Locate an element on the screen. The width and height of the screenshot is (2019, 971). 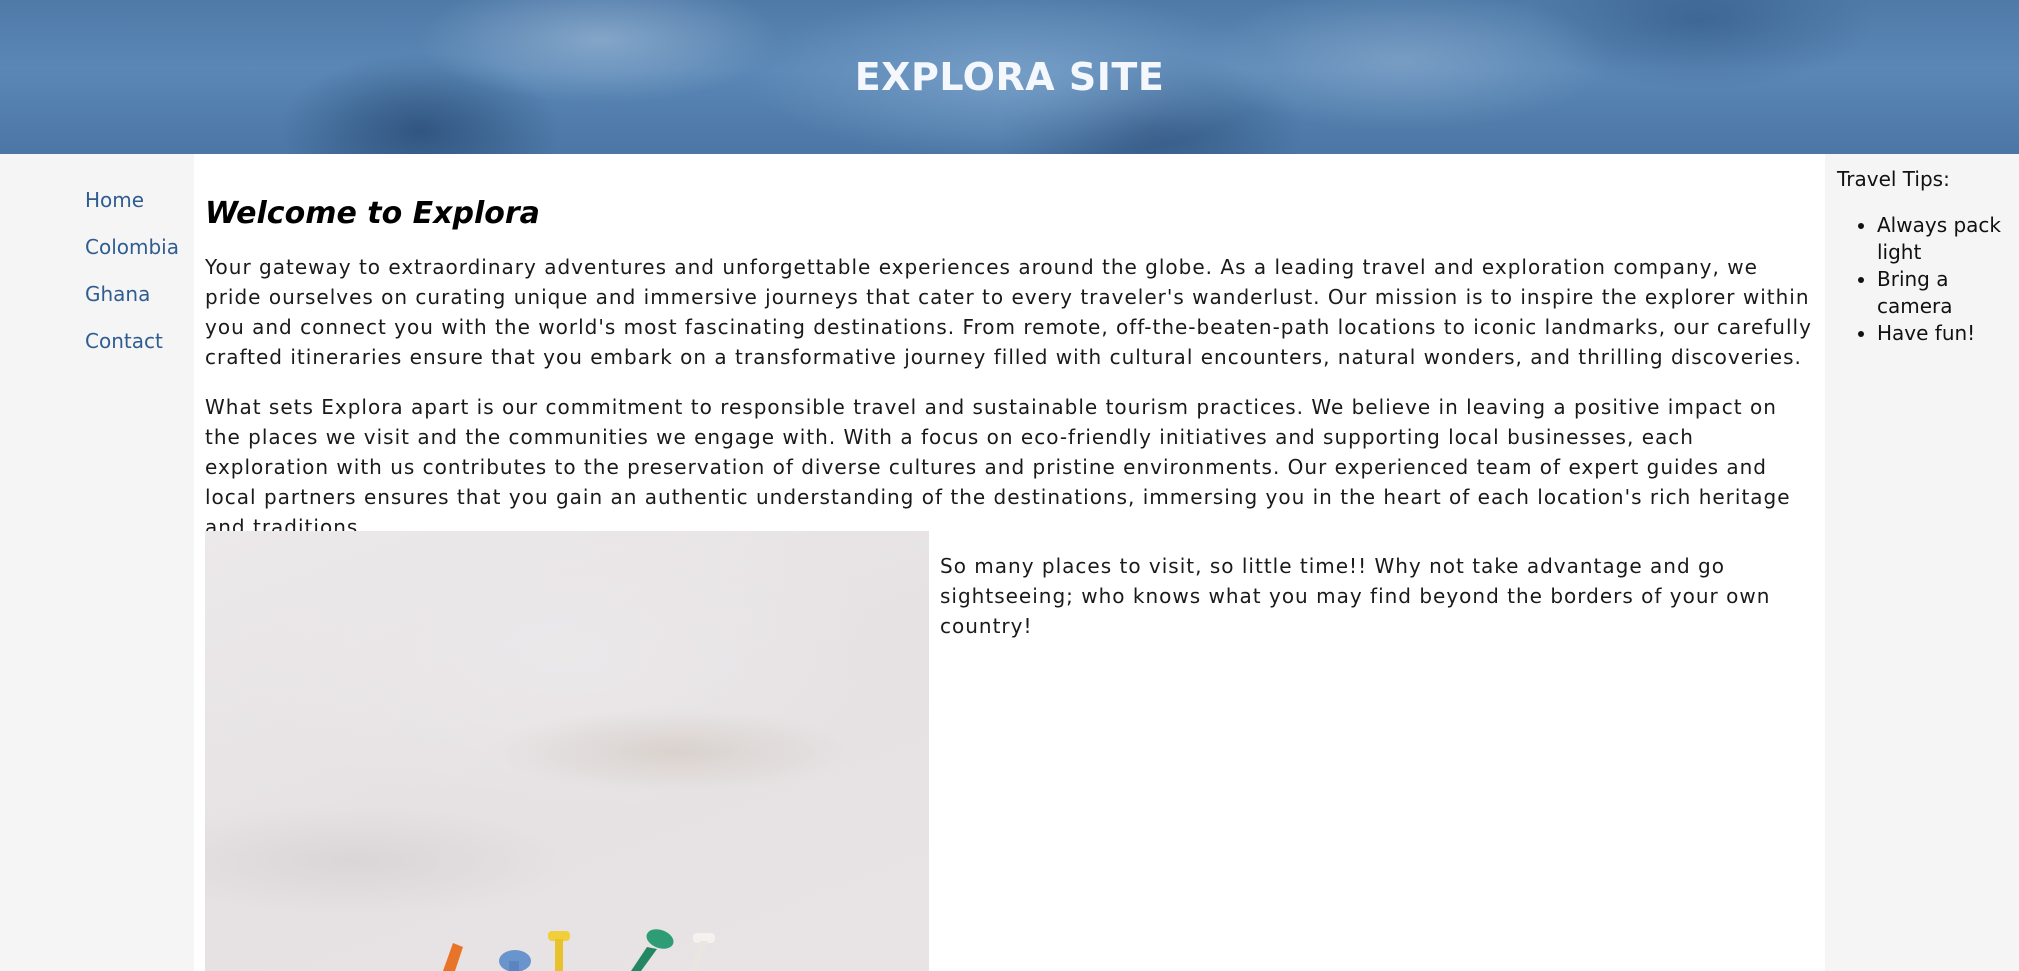
list-item: Bring a camera is located at coordinates (1948, 293).